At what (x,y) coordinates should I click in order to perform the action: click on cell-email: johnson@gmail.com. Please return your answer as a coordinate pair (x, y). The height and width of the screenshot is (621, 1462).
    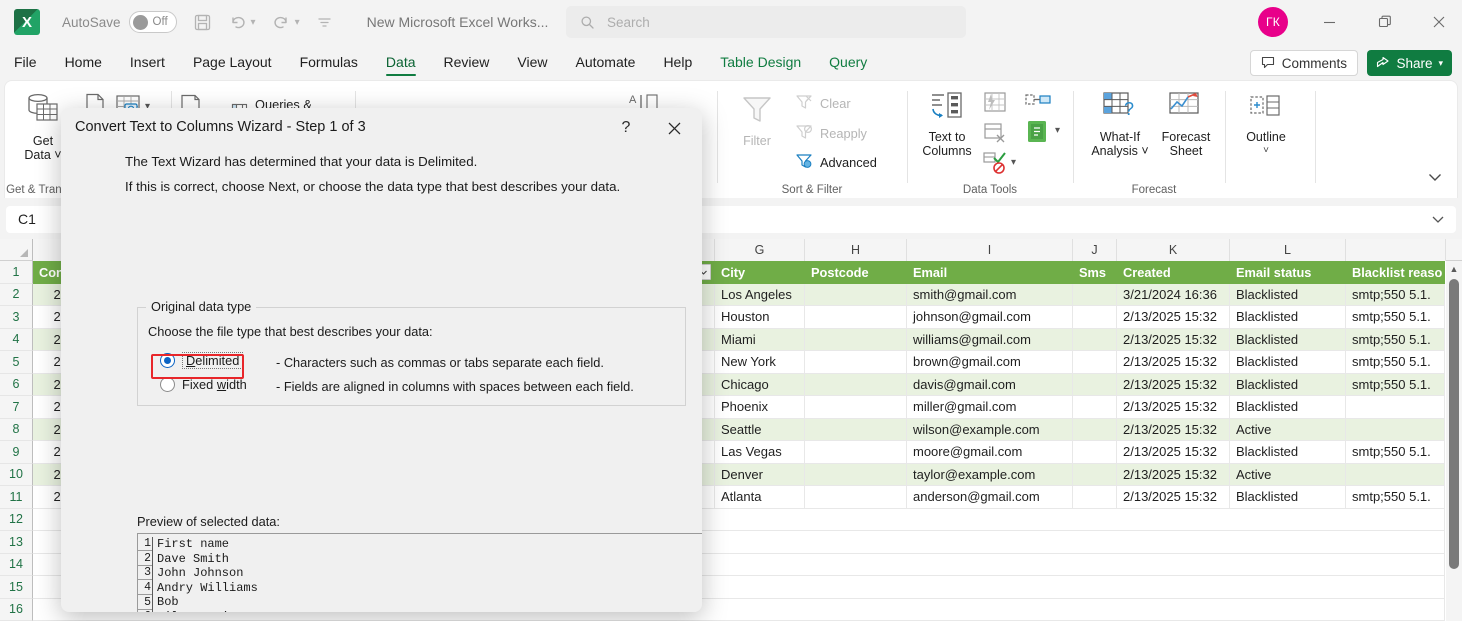
    Looking at the image, I should click on (990, 317).